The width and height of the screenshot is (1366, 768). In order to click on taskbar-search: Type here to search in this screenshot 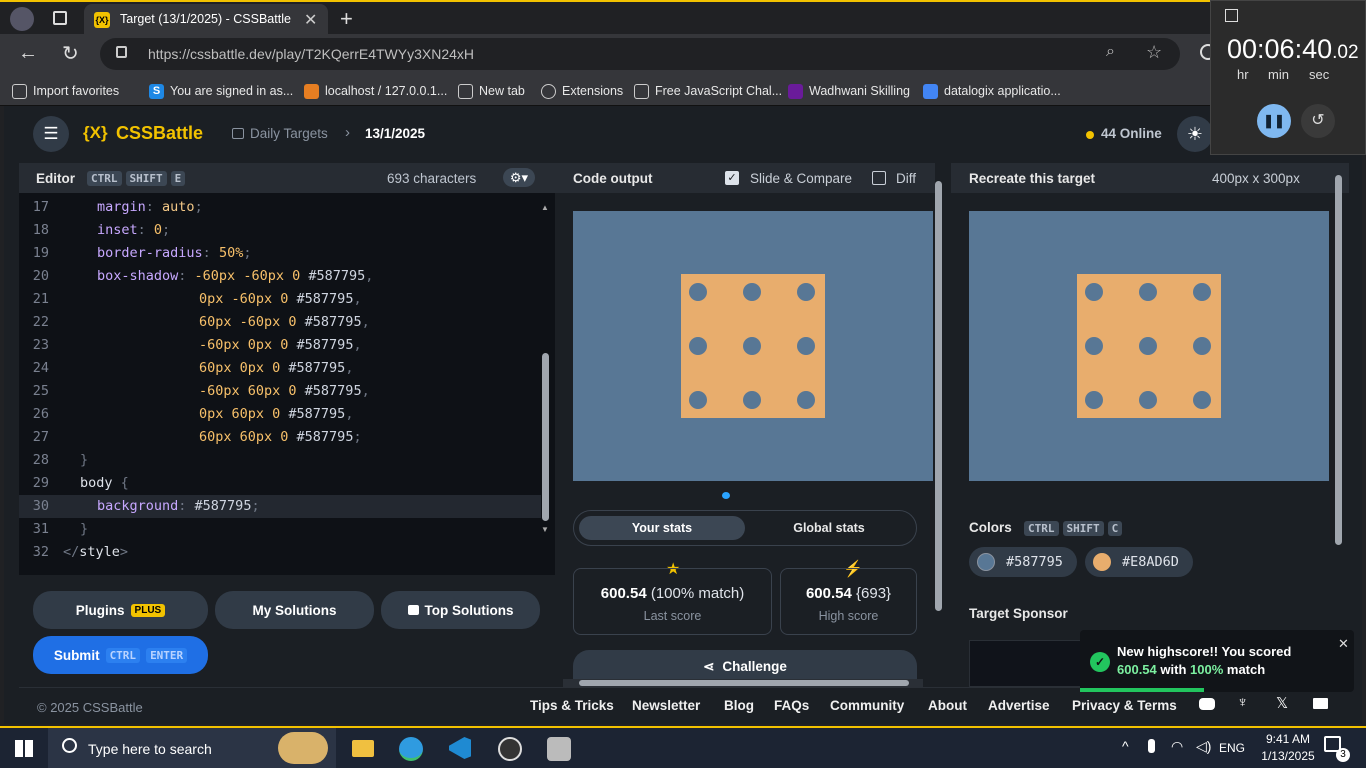, I will do `click(192, 748)`.